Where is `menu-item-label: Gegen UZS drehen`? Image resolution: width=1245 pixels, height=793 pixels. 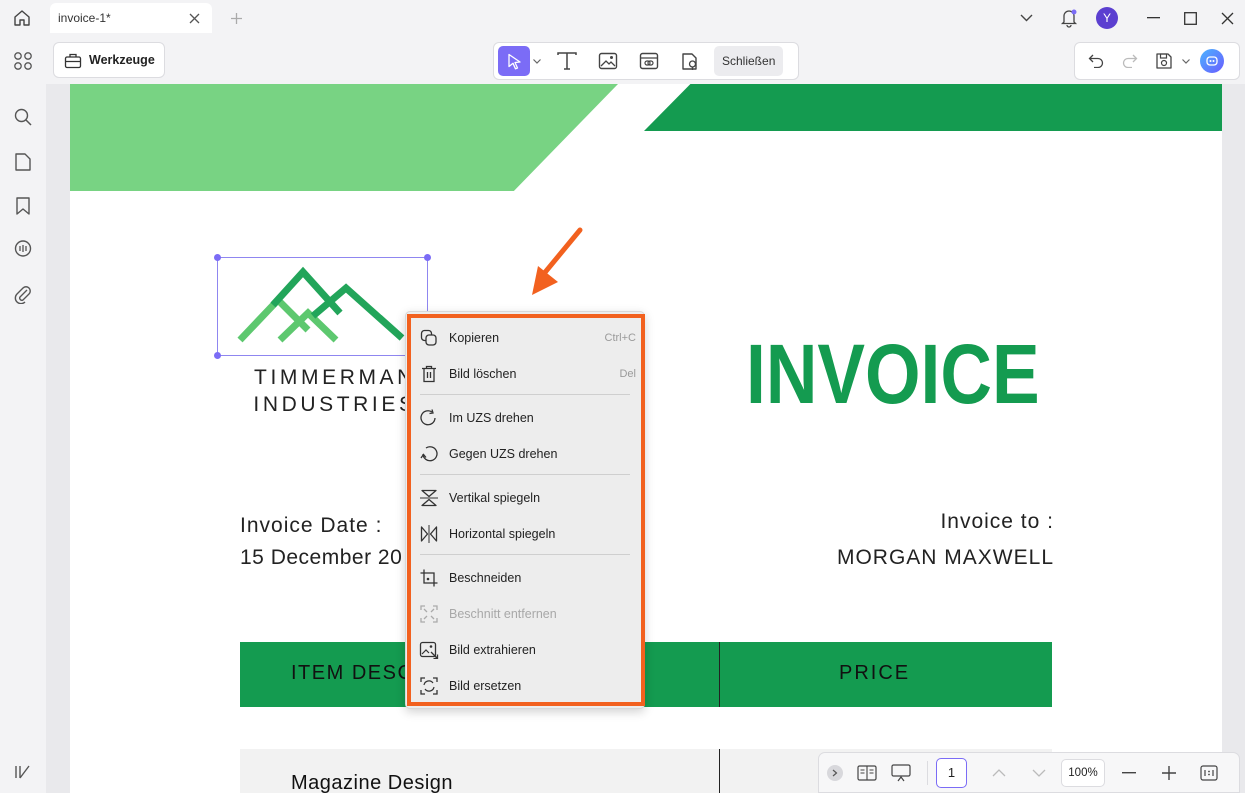 menu-item-label: Gegen UZS drehen is located at coordinates (503, 454).